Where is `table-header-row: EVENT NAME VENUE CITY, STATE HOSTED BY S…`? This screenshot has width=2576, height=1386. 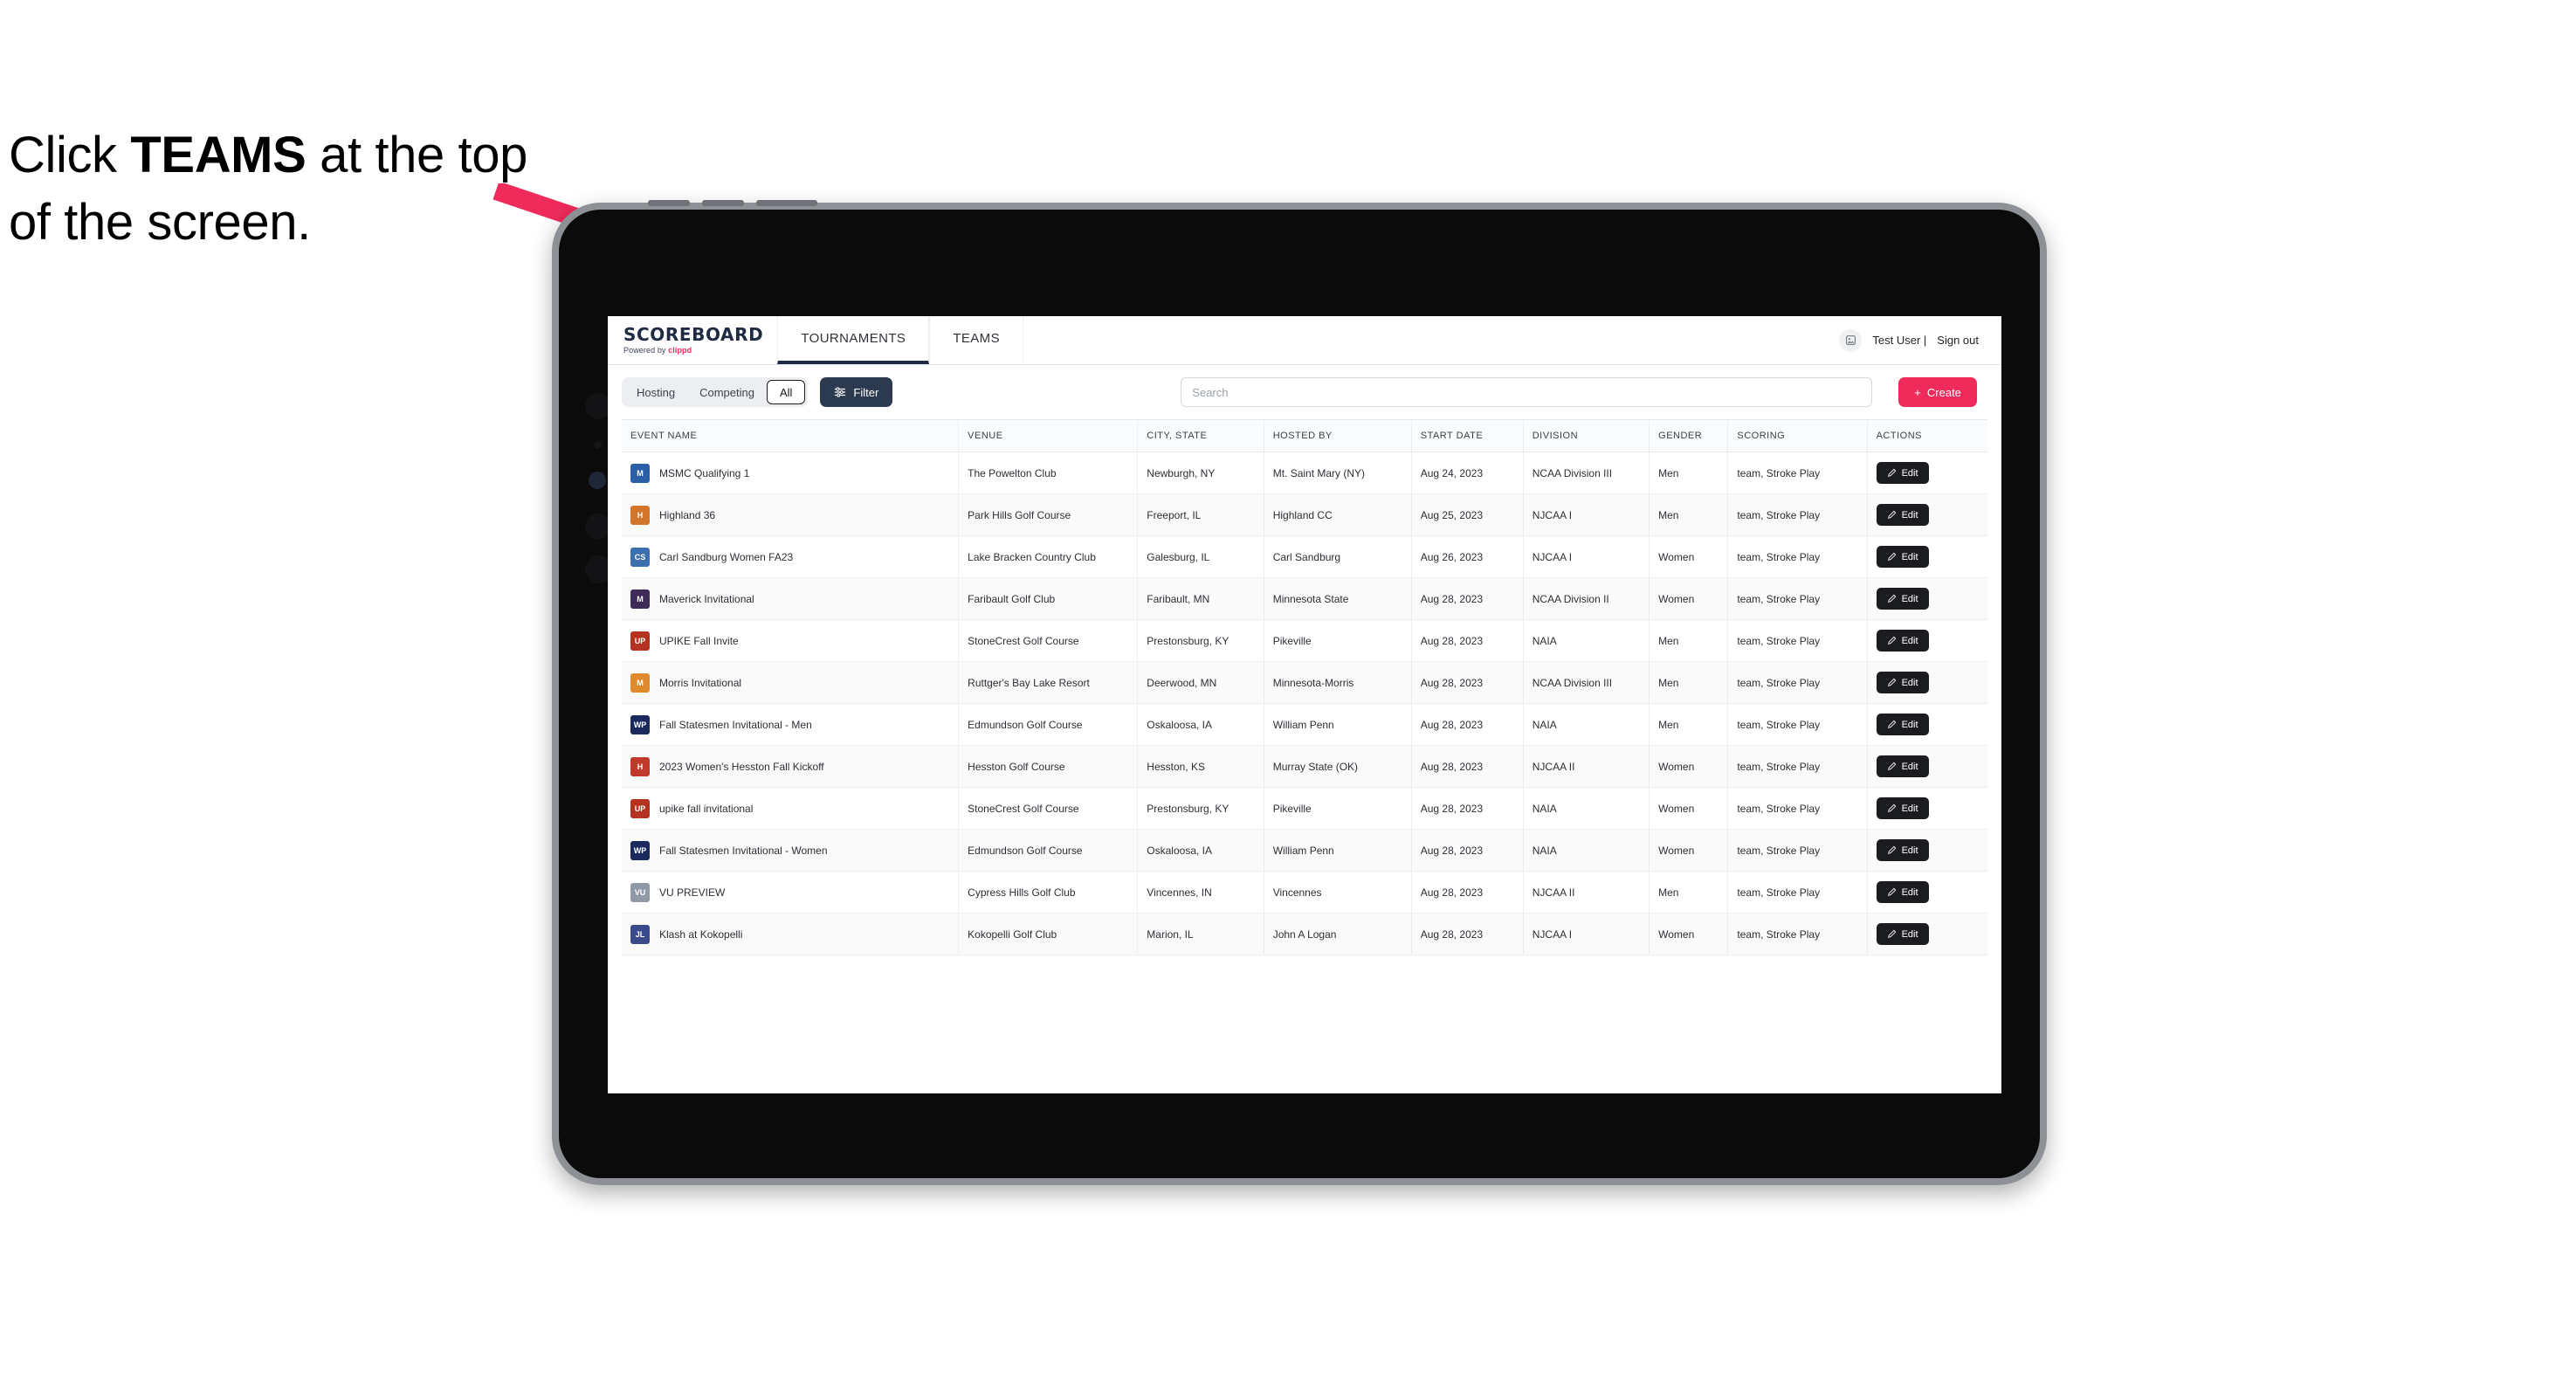 table-header-row: EVENT NAME VENUE CITY, STATE HOSTED BY S… is located at coordinates (1304, 436).